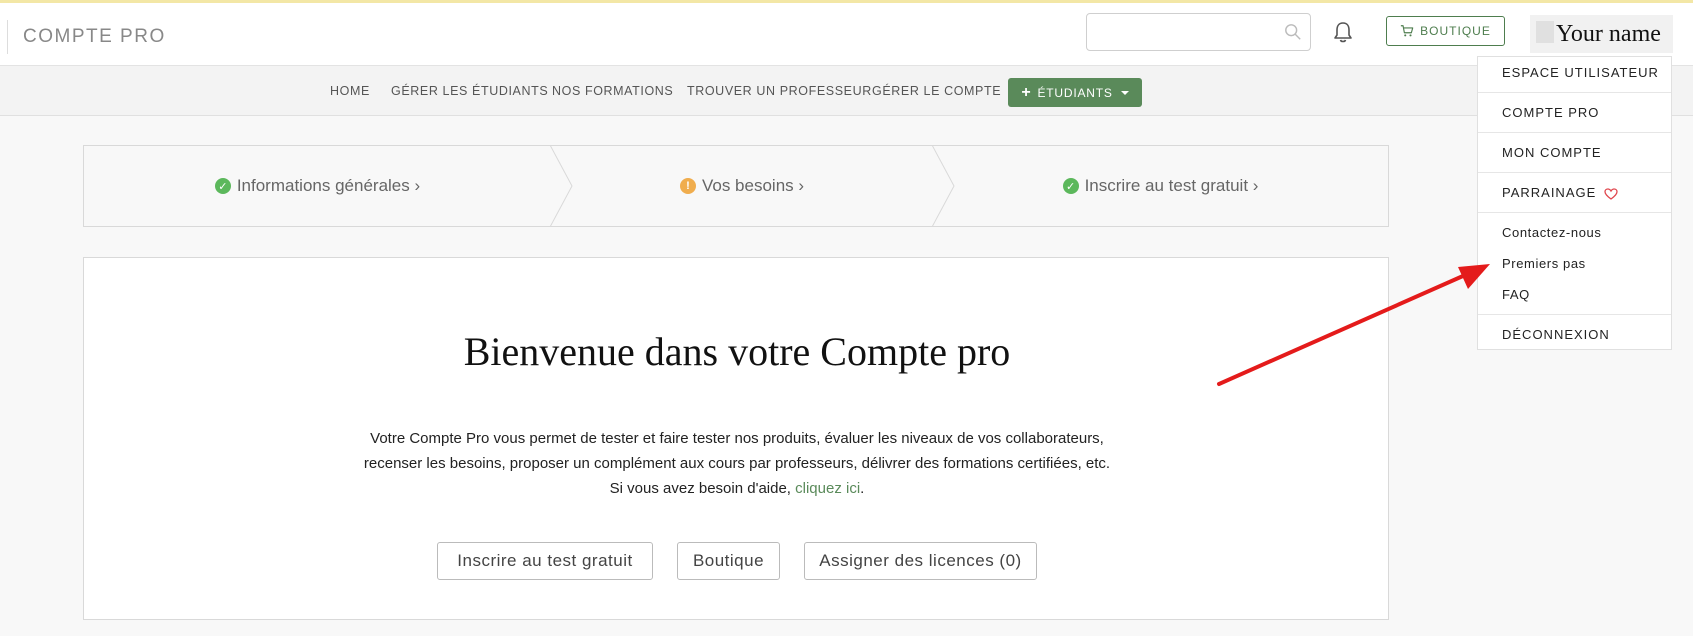  Describe the element at coordinates (328, 185) in the screenshot. I see `step-label: Informations générales ›` at that location.